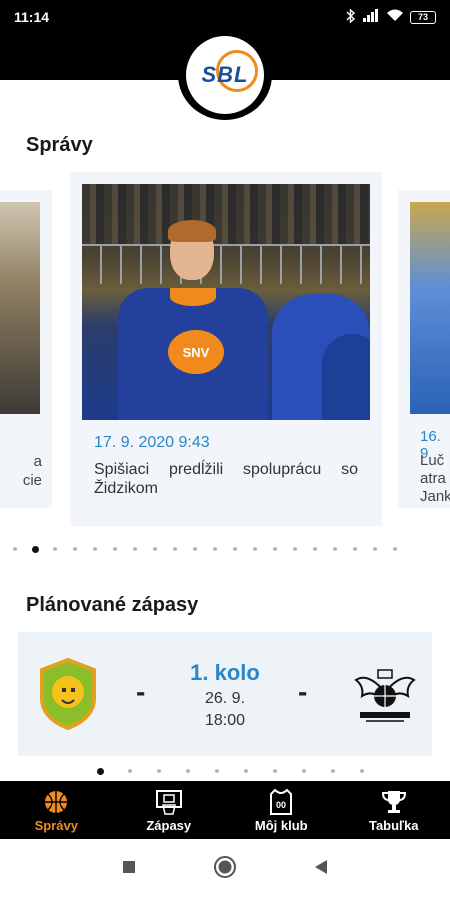 This screenshot has height=900, width=450. I want to click on jersey-logo: SNV, so click(196, 352).